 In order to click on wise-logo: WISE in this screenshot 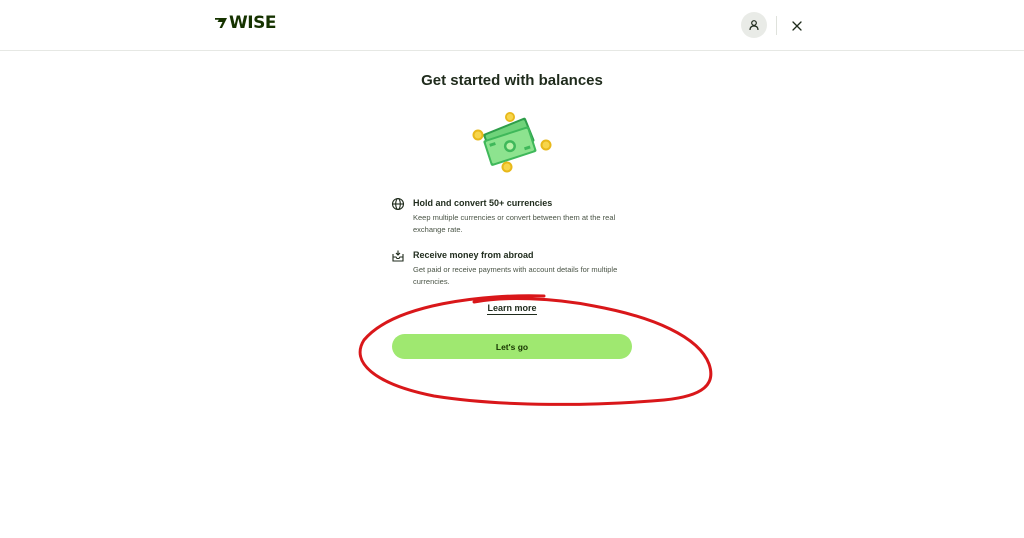, I will do `click(245, 23)`.